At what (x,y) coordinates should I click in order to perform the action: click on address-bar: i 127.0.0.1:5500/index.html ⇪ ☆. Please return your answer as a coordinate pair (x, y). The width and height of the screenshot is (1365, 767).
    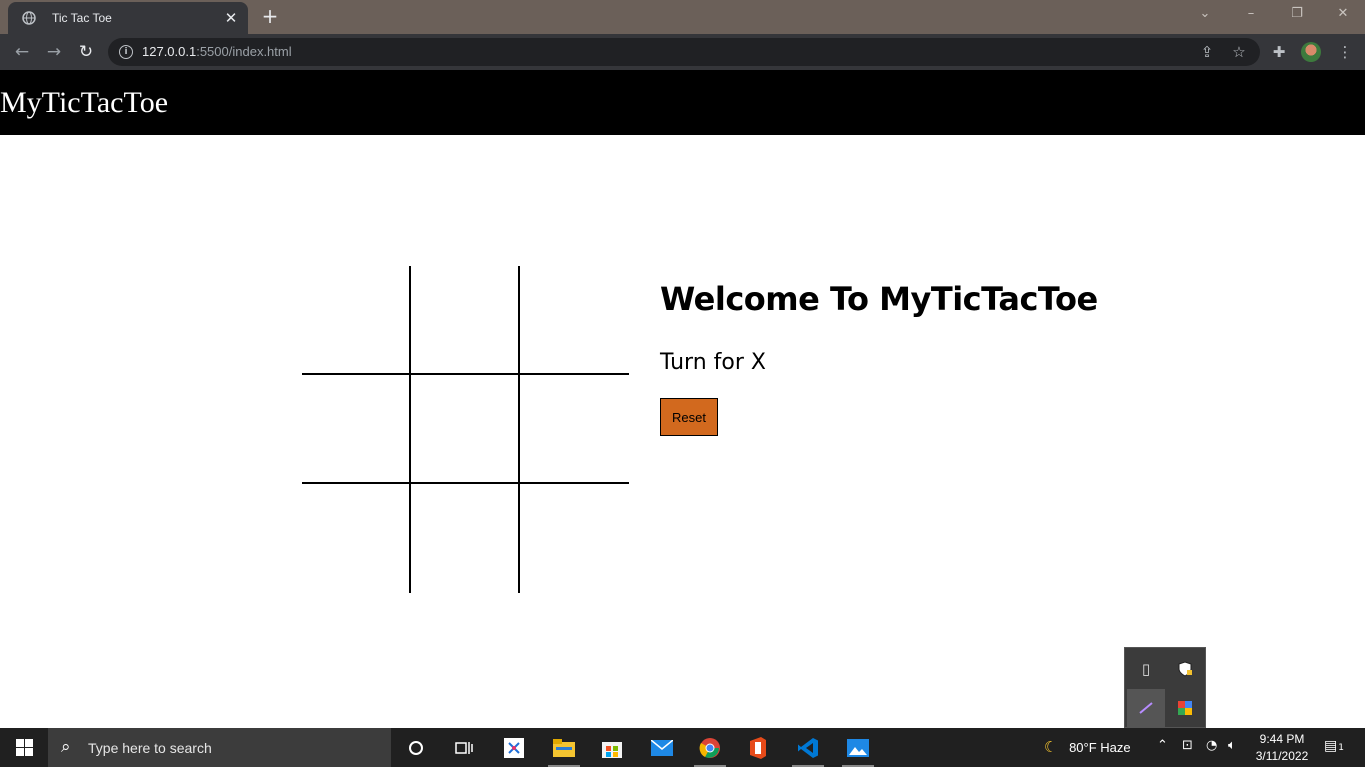
    Looking at the image, I should click on (684, 52).